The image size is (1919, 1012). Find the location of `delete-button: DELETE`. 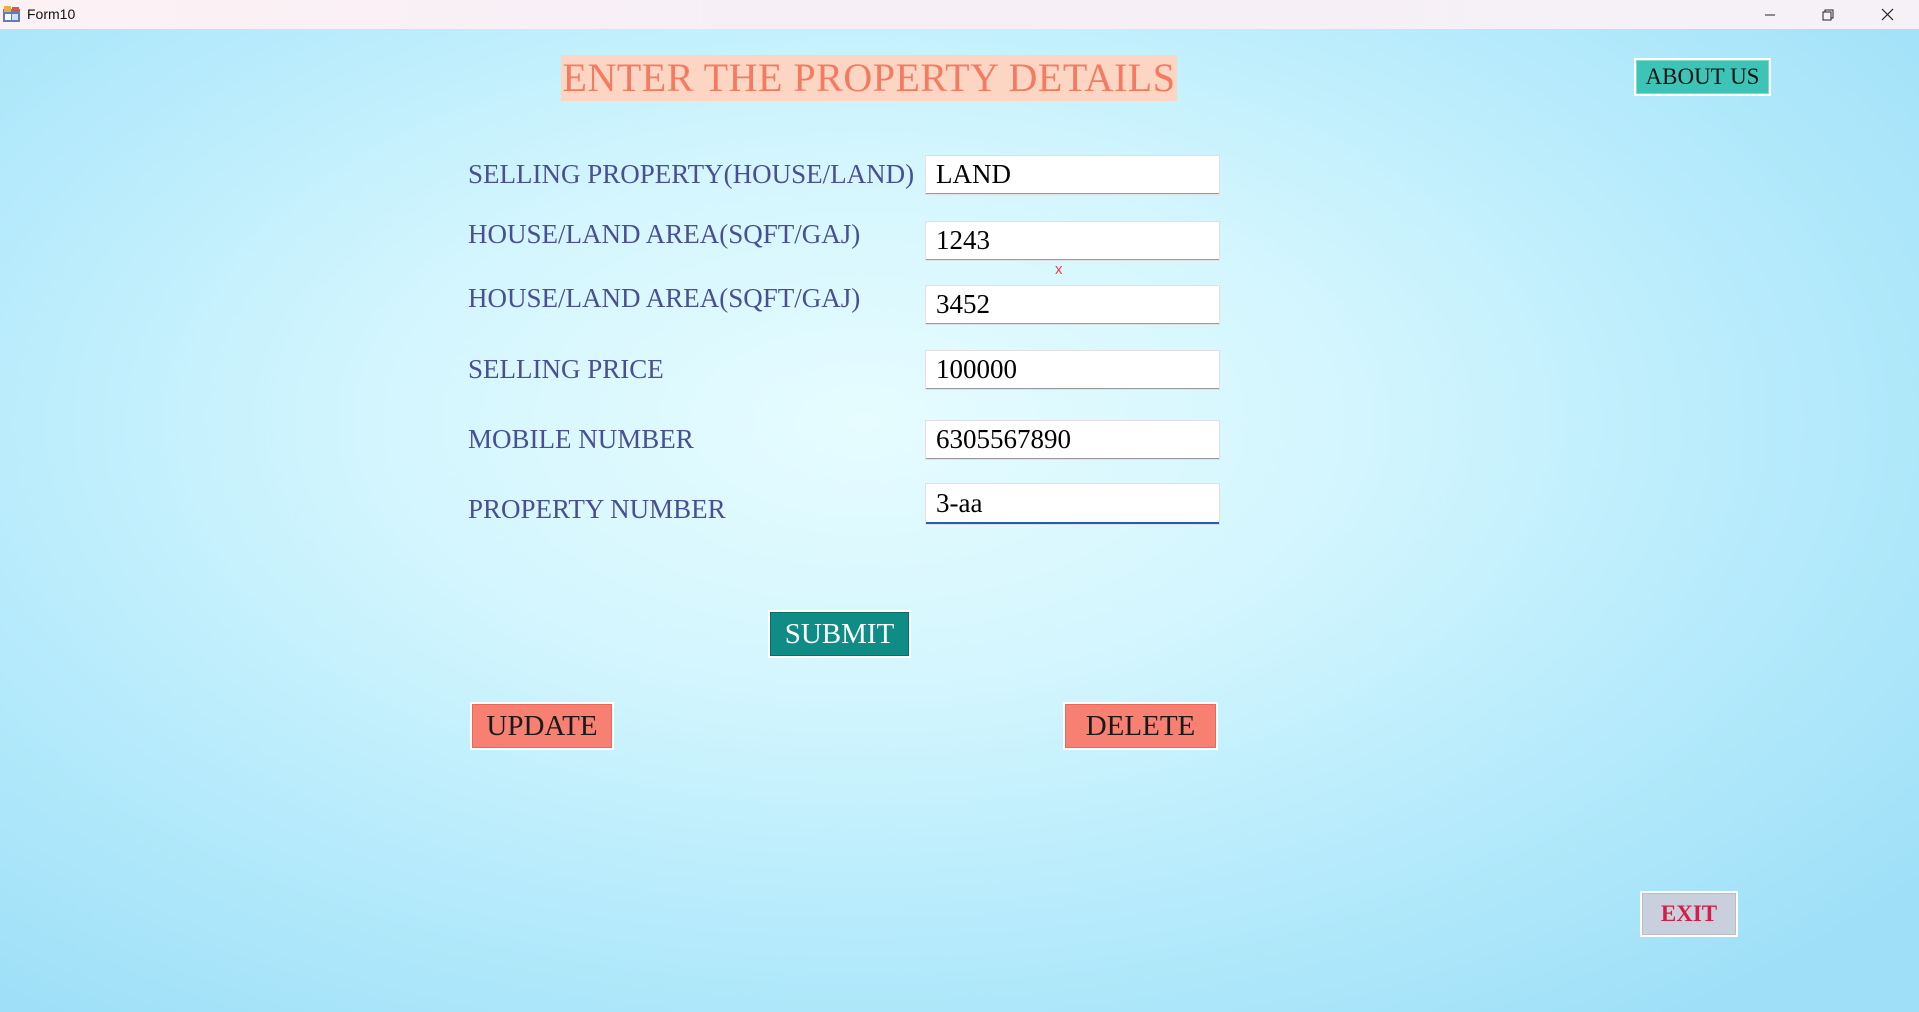

delete-button: DELETE is located at coordinates (1140, 726).